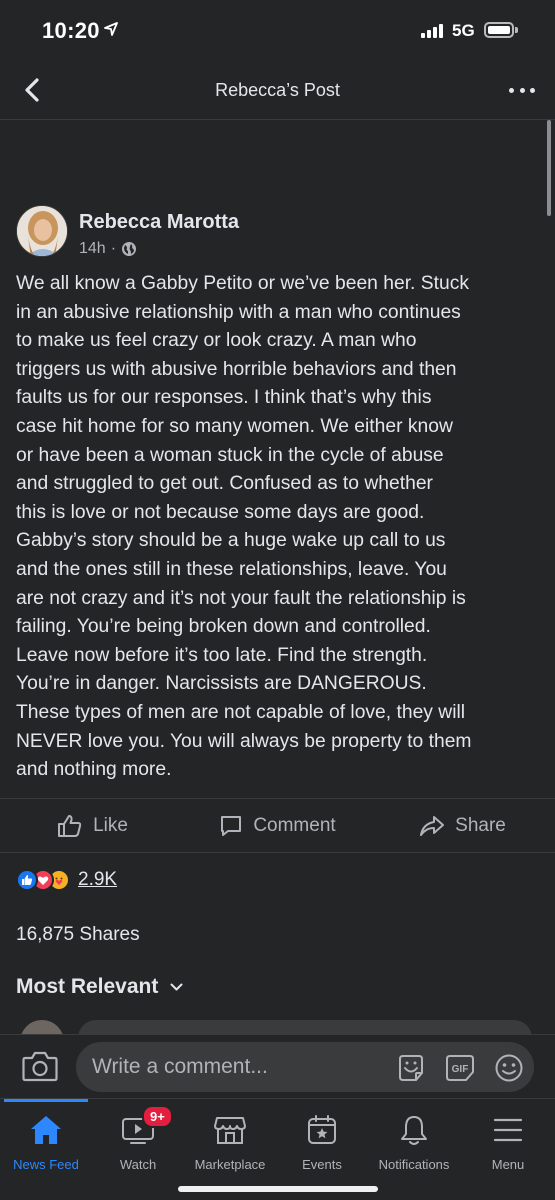 This screenshot has width=555, height=1200. I want to click on emoji-button, so click(509, 1070).